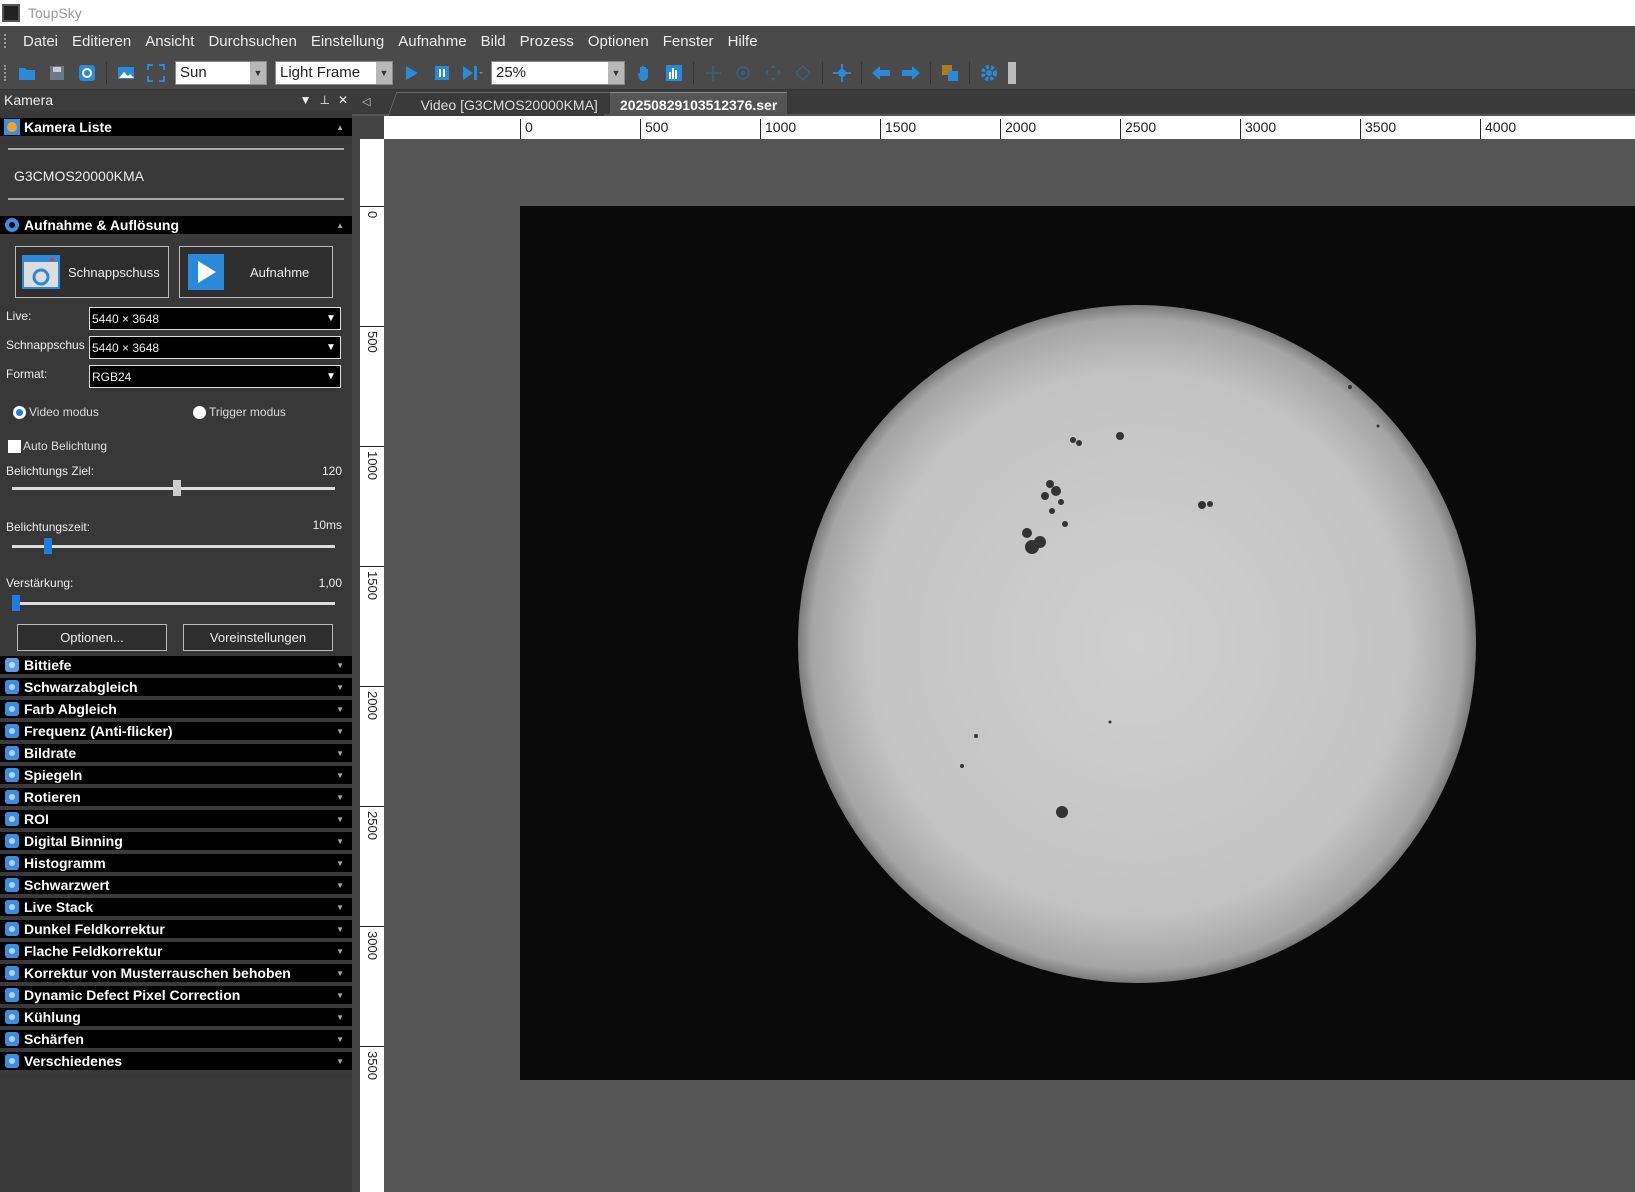 The width and height of the screenshot is (1635, 1192). What do you see at coordinates (500, 104) in the screenshot?
I see `tab-video: Video [G3CMOS20000KMA]` at bounding box center [500, 104].